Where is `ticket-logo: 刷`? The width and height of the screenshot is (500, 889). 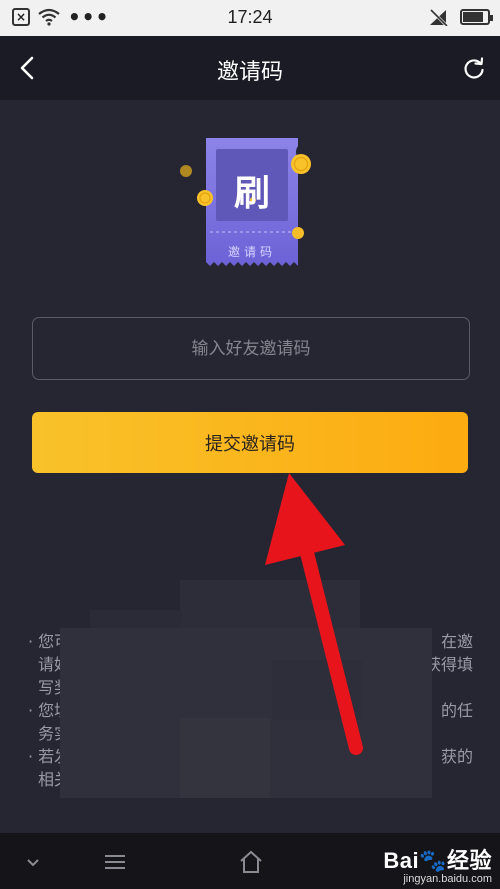 ticket-logo: 刷 is located at coordinates (251, 193).